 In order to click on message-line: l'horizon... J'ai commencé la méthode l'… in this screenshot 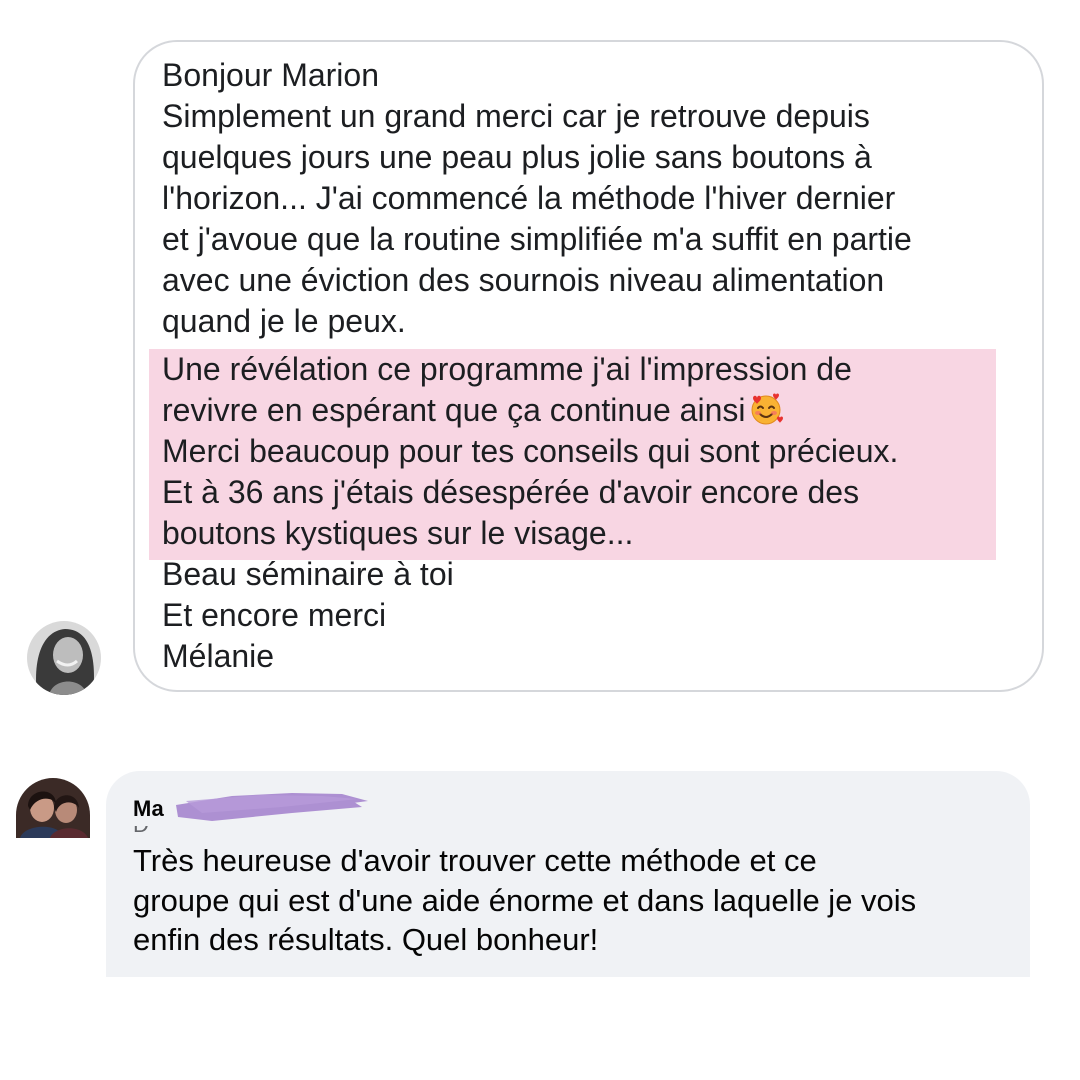, I will do `click(529, 198)`.